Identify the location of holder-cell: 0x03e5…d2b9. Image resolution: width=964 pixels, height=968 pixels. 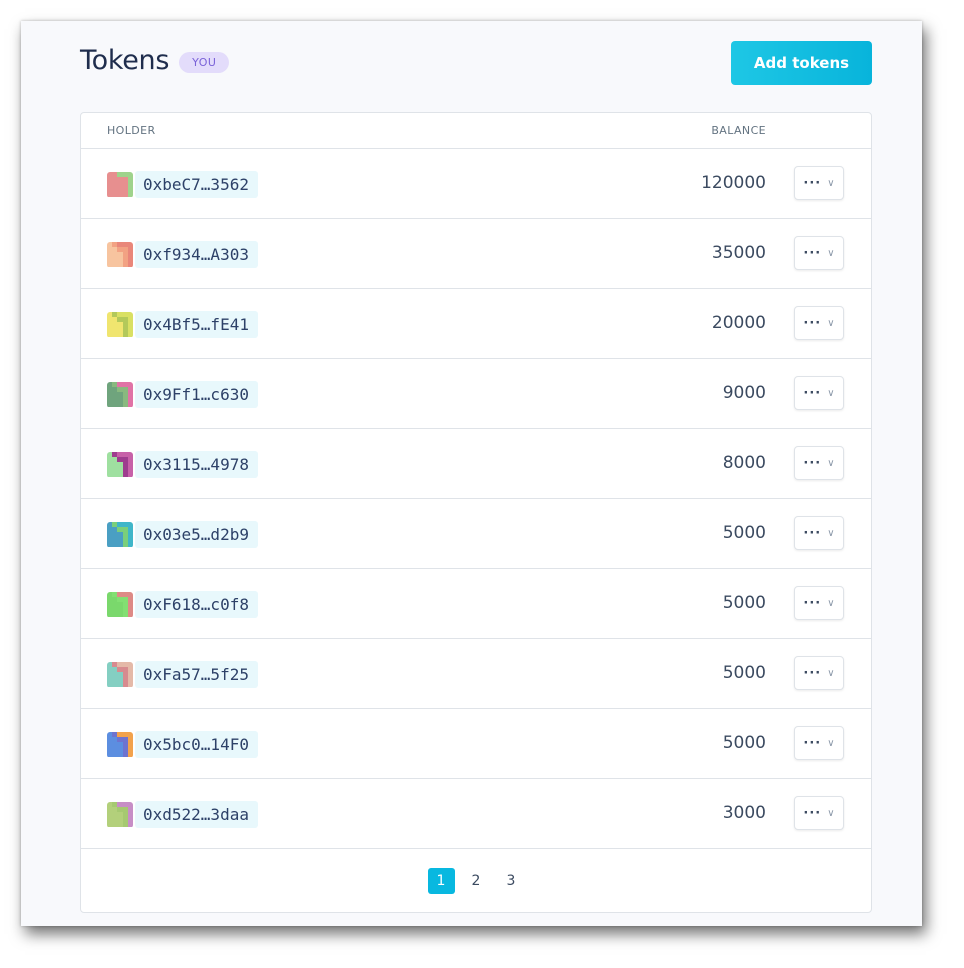
(182, 534).